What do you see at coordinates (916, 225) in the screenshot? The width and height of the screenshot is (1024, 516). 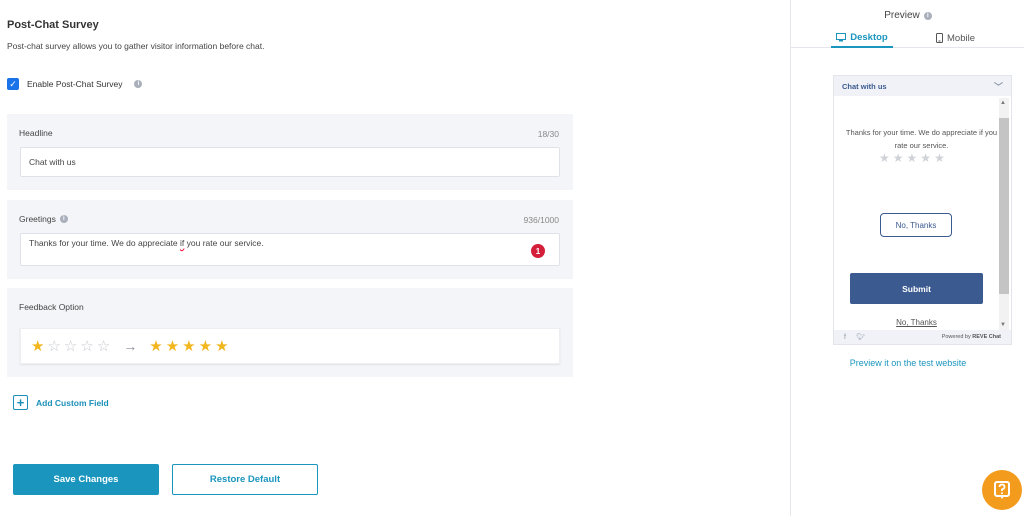 I see `widget-no-thanks-button: No, Thanks` at bounding box center [916, 225].